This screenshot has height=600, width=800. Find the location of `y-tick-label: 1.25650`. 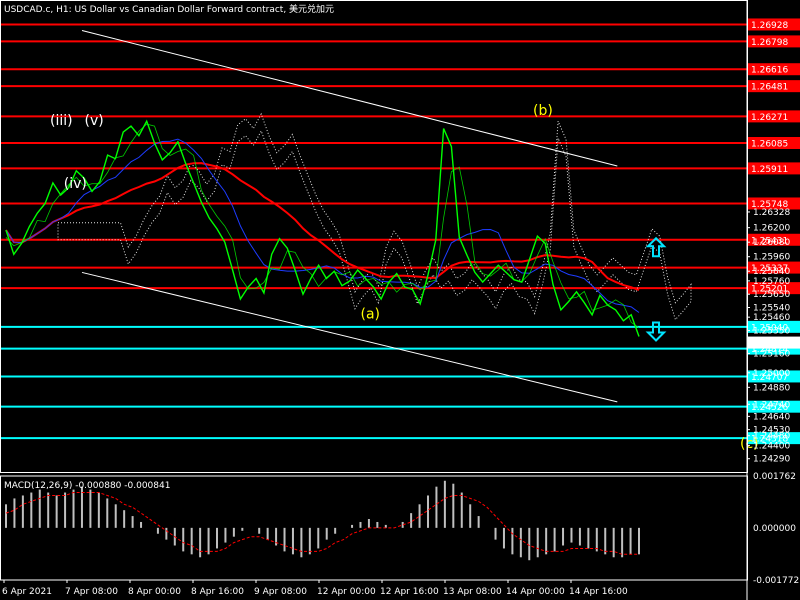

y-tick-label: 1.25650 is located at coordinates (771, 295).